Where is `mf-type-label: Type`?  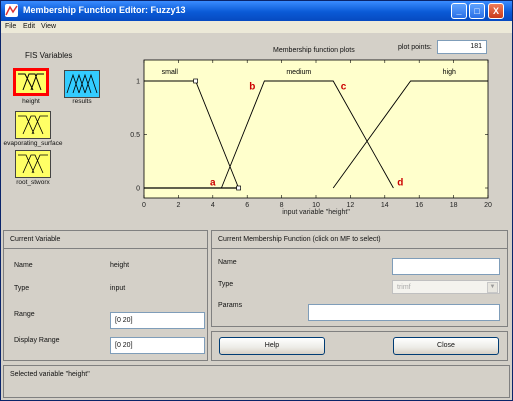
mf-type-label: Type is located at coordinates (226, 284).